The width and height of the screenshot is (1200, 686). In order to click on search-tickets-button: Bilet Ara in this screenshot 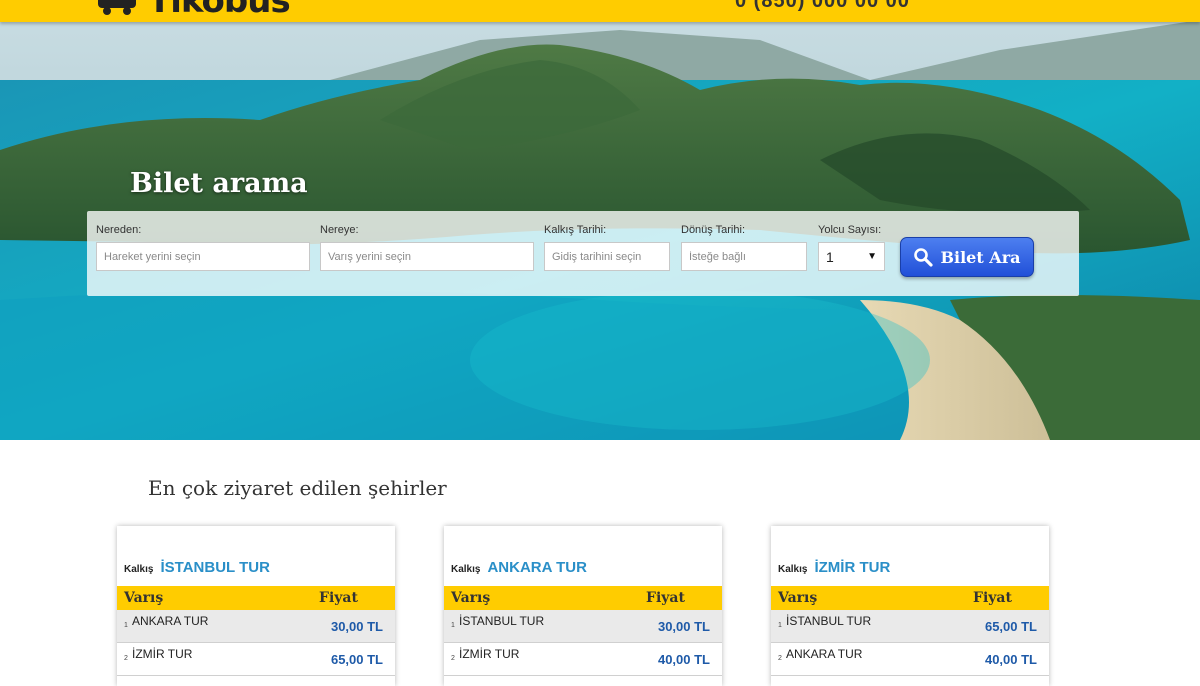, I will do `click(967, 257)`.